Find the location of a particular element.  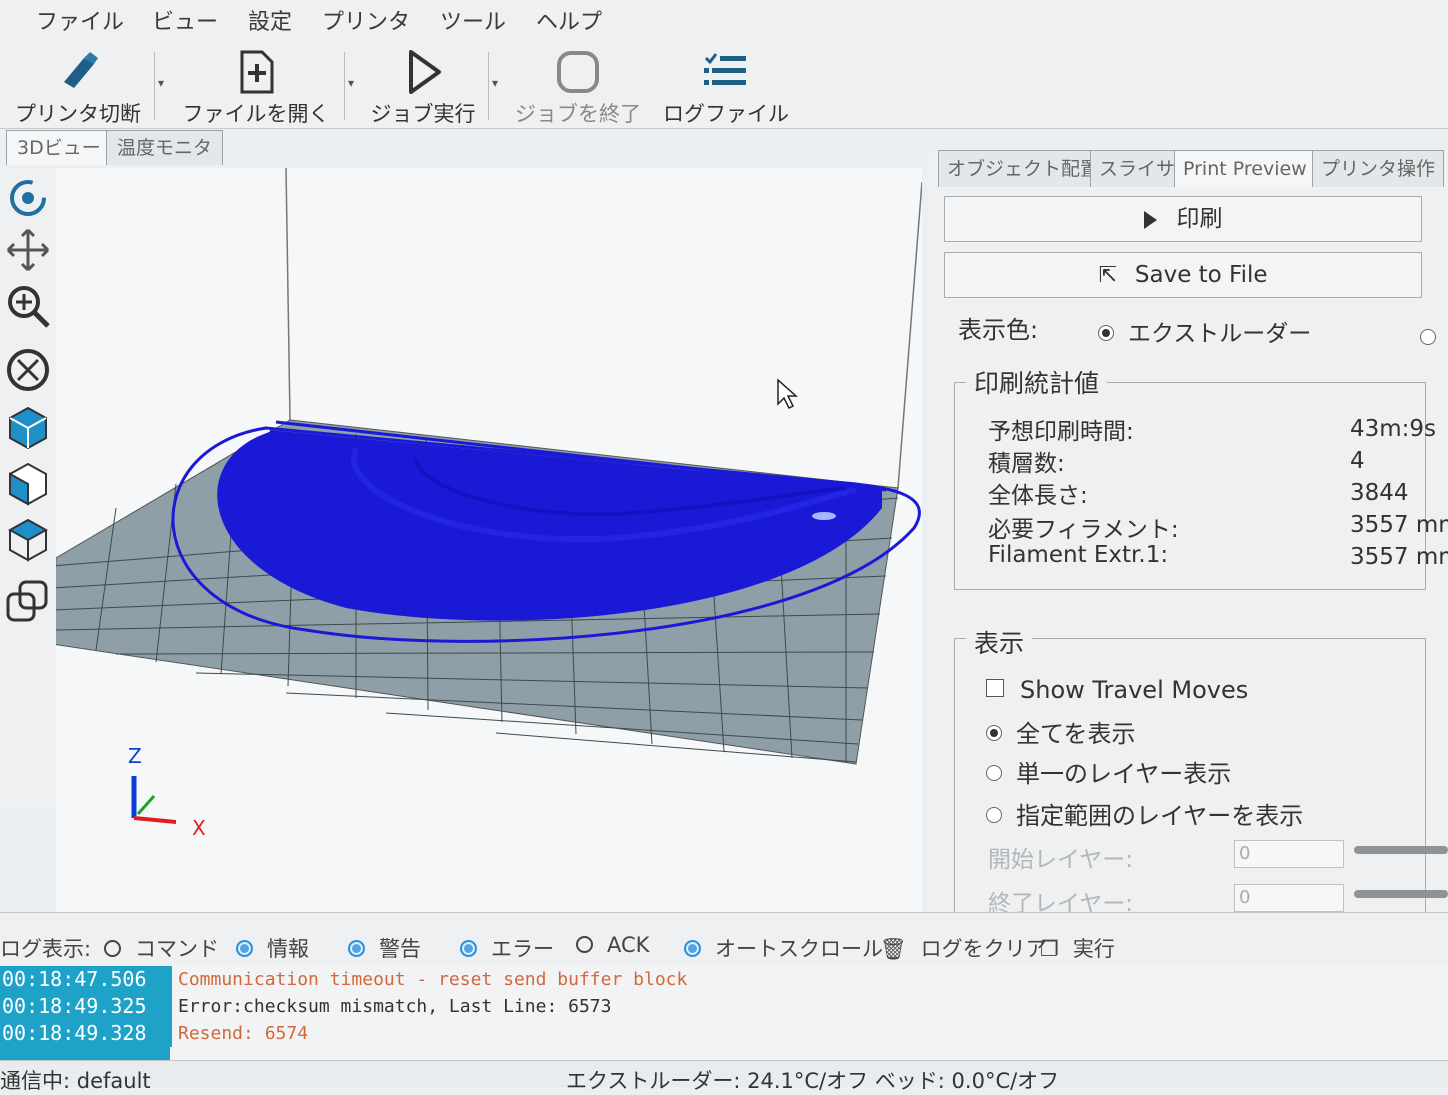

run-command-button: ❐ 実行 is located at coordinates (1077, 948).